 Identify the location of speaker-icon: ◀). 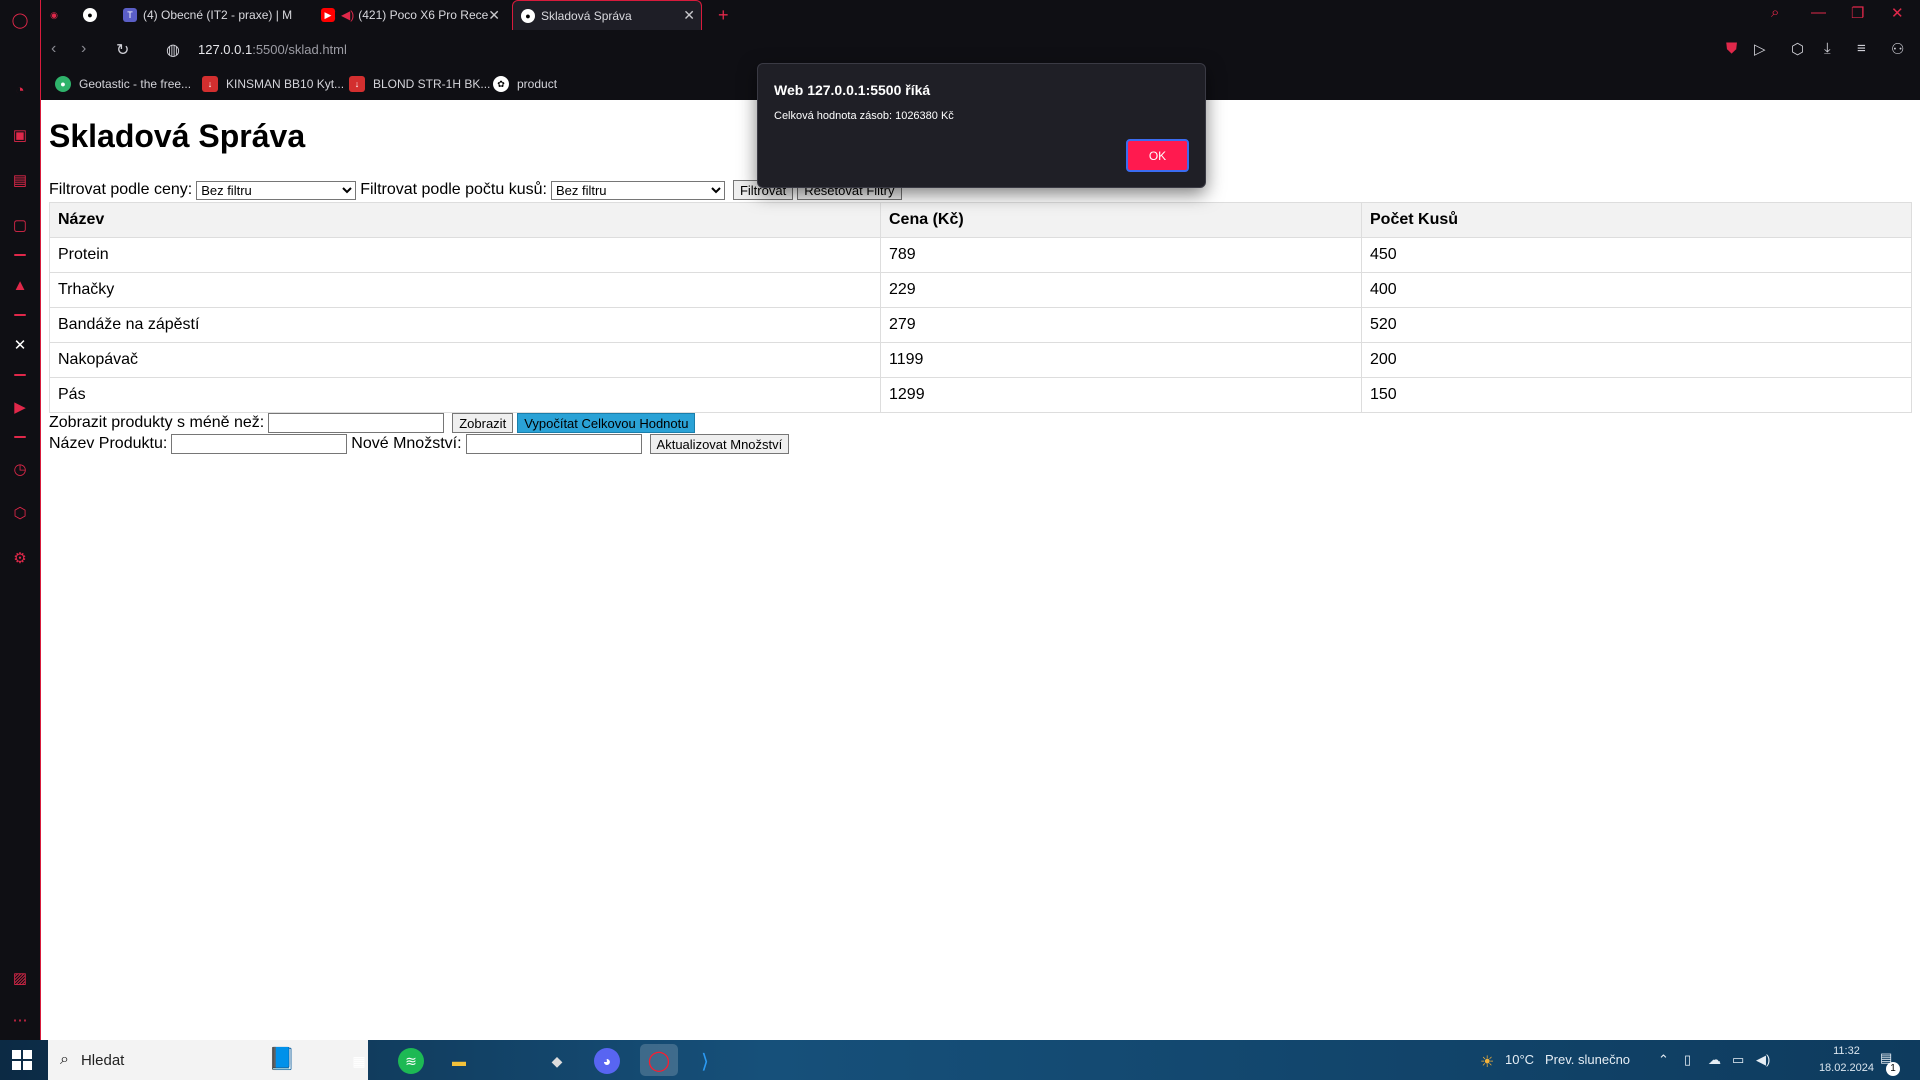
(1763, 1060).